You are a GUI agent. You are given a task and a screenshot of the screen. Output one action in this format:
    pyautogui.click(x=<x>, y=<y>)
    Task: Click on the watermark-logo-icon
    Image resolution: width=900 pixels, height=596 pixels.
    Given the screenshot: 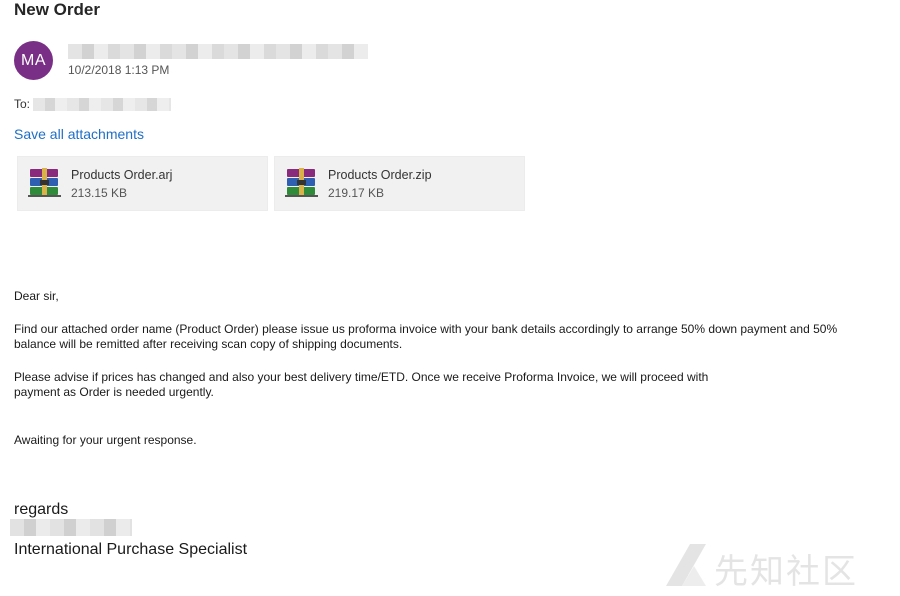 What is the action you would take?
    pyautogui.click(x=686, y=565)
    